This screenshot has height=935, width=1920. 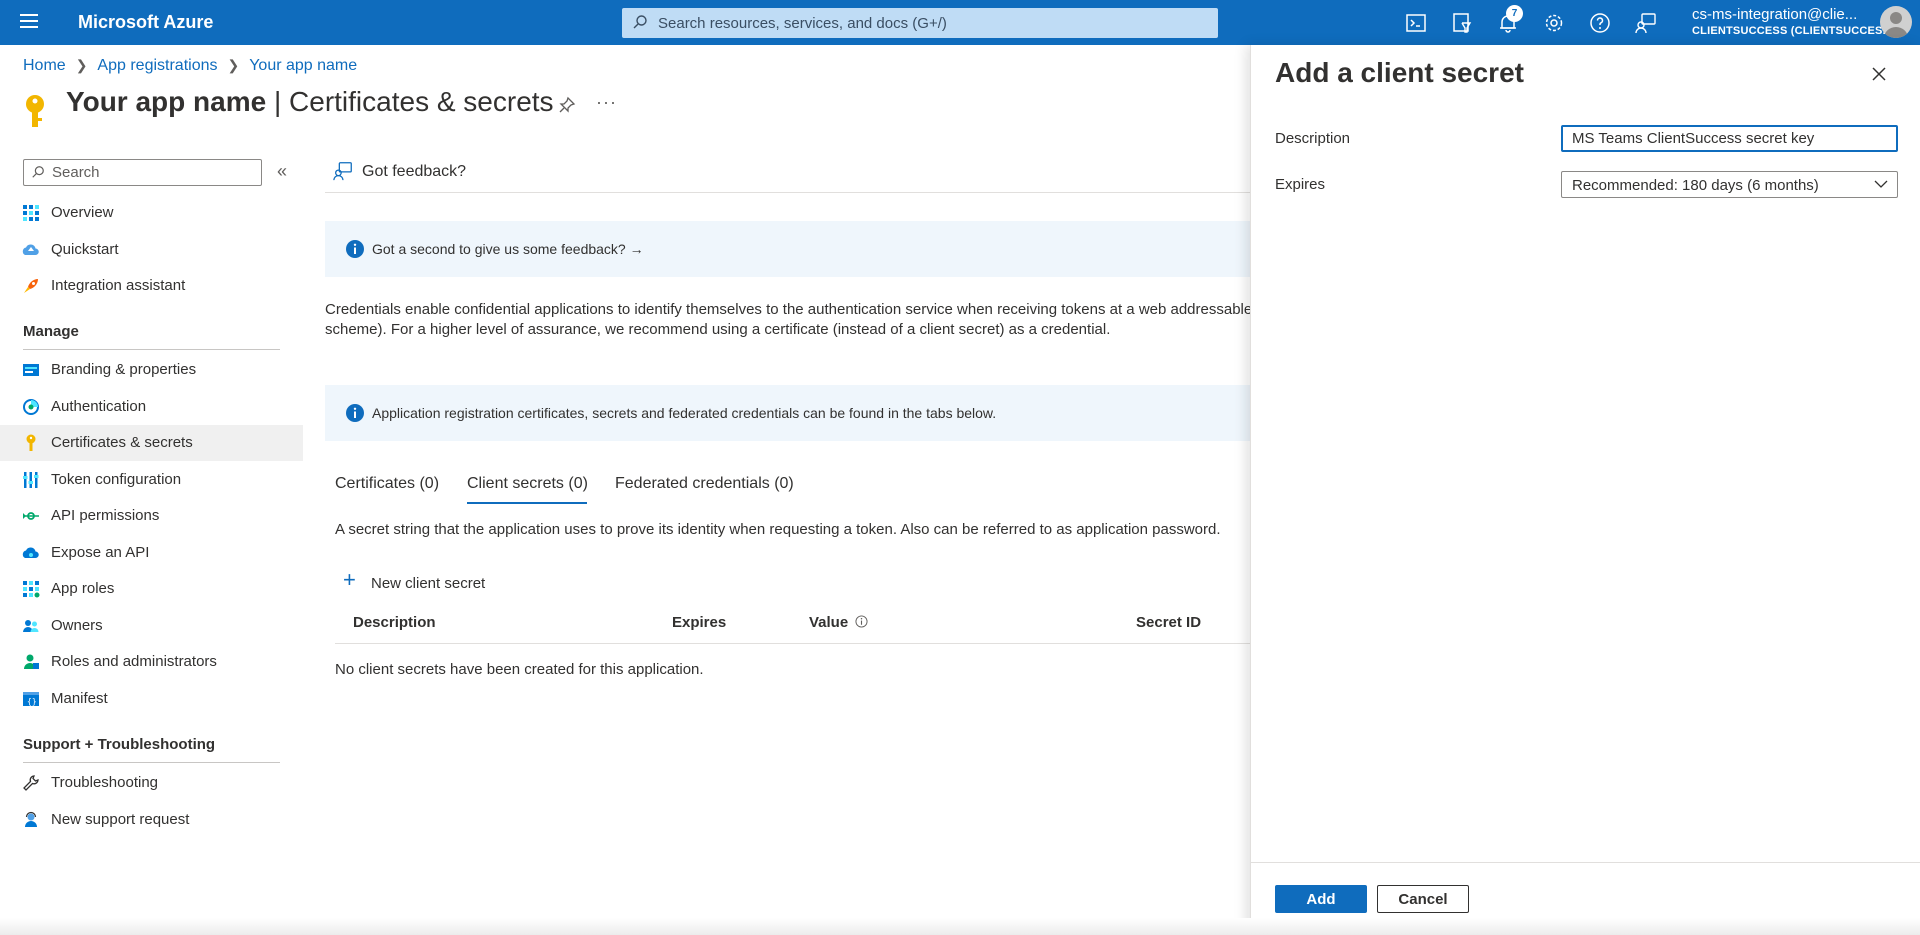 I want to click on more-options-button: ···, so click(x=606, y=102).